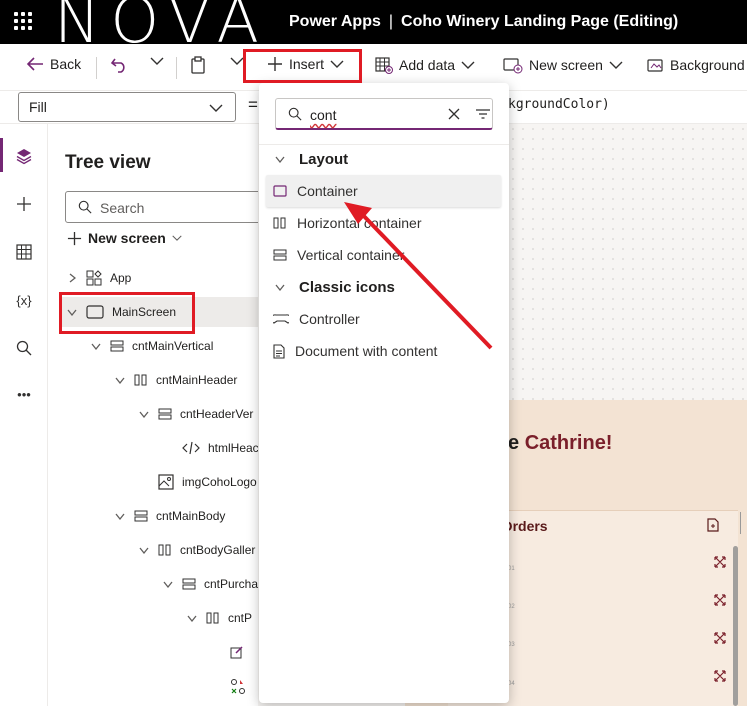 The height and width of the screenshot is (706, 747). Describe the element at coordinates (217, 414) in the screenshot. I see `tree-node-label: cntHeaderVer` at that location.